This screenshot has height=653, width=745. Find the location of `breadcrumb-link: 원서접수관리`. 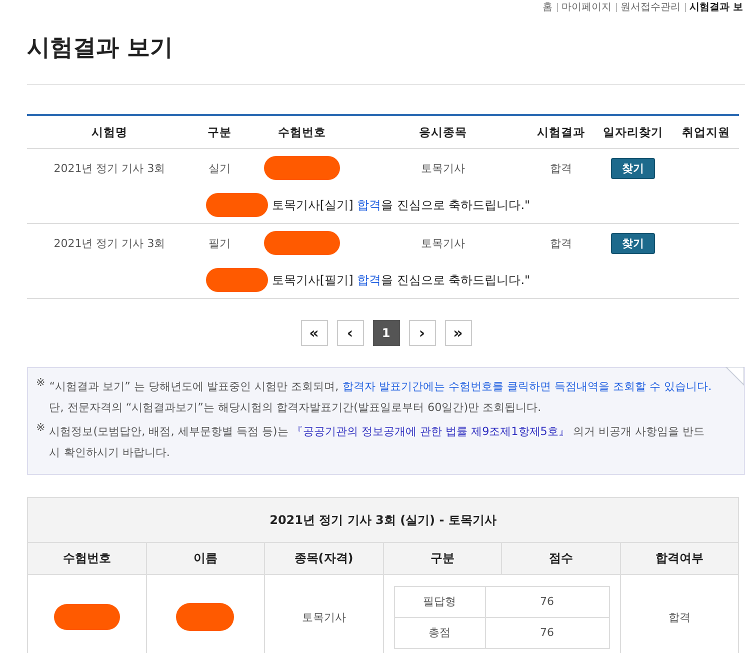

breadcrumb-link: 원서접수관리 is located at coordinates (650, 7).